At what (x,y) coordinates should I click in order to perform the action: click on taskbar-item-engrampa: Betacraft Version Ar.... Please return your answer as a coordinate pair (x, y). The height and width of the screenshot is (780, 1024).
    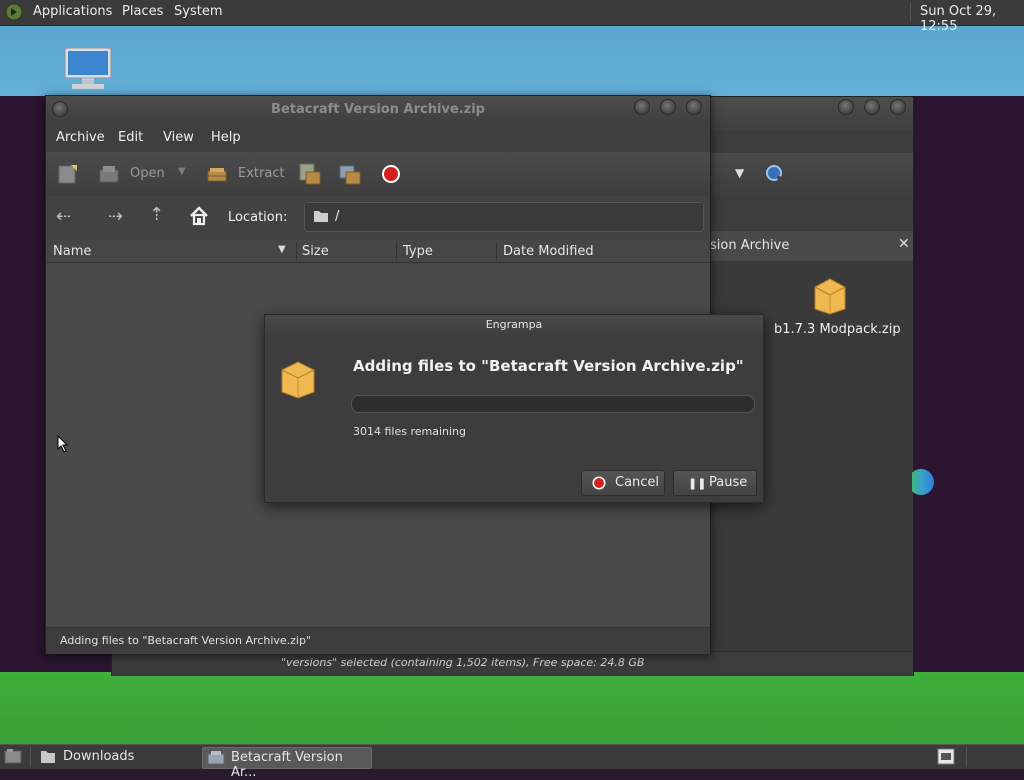
    Looking at the image, I should click on (287, 763).